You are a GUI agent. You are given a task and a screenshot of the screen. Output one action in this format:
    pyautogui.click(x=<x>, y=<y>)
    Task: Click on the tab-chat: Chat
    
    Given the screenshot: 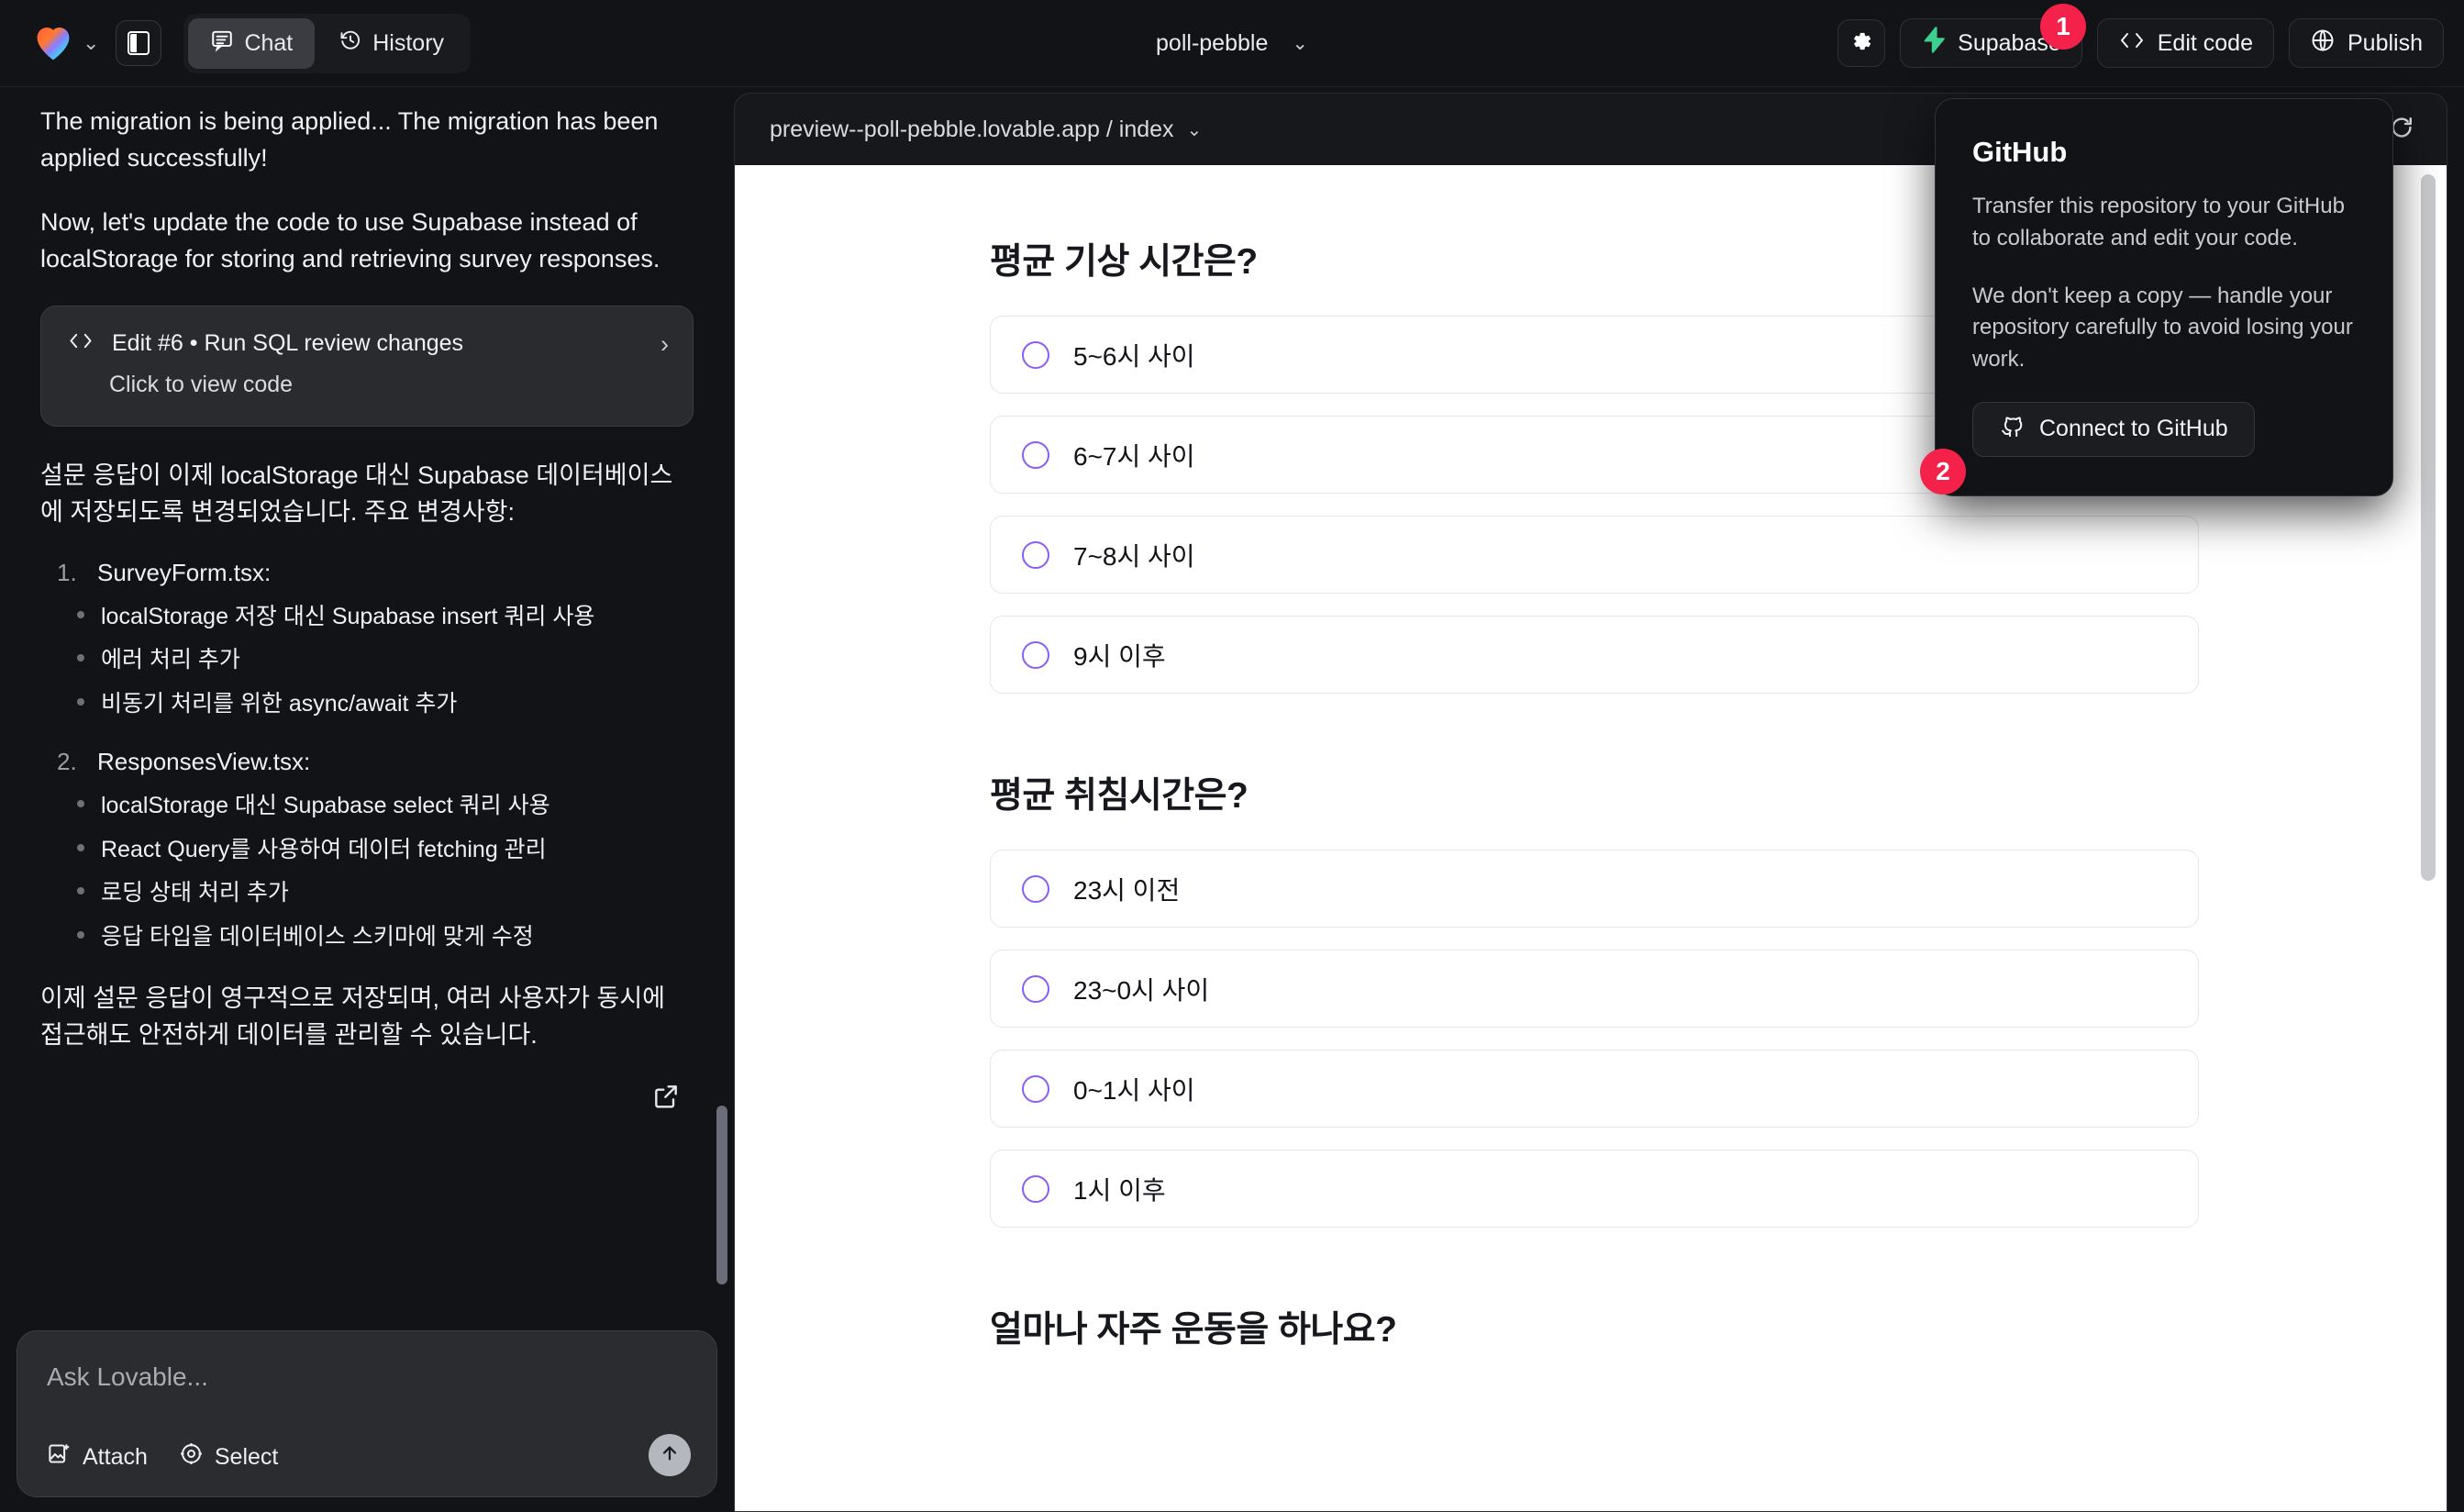 What is the action you would take?
    pyautogui.click(x=252, y=43)
    